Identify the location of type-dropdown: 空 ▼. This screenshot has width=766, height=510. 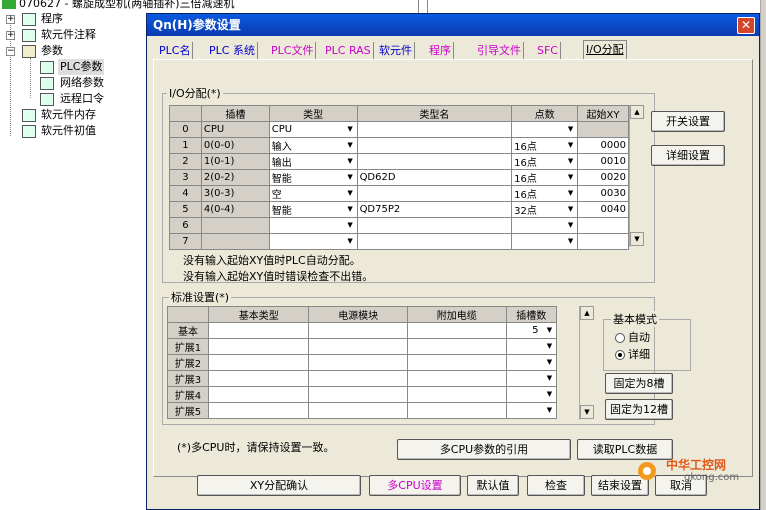
(313, 193).